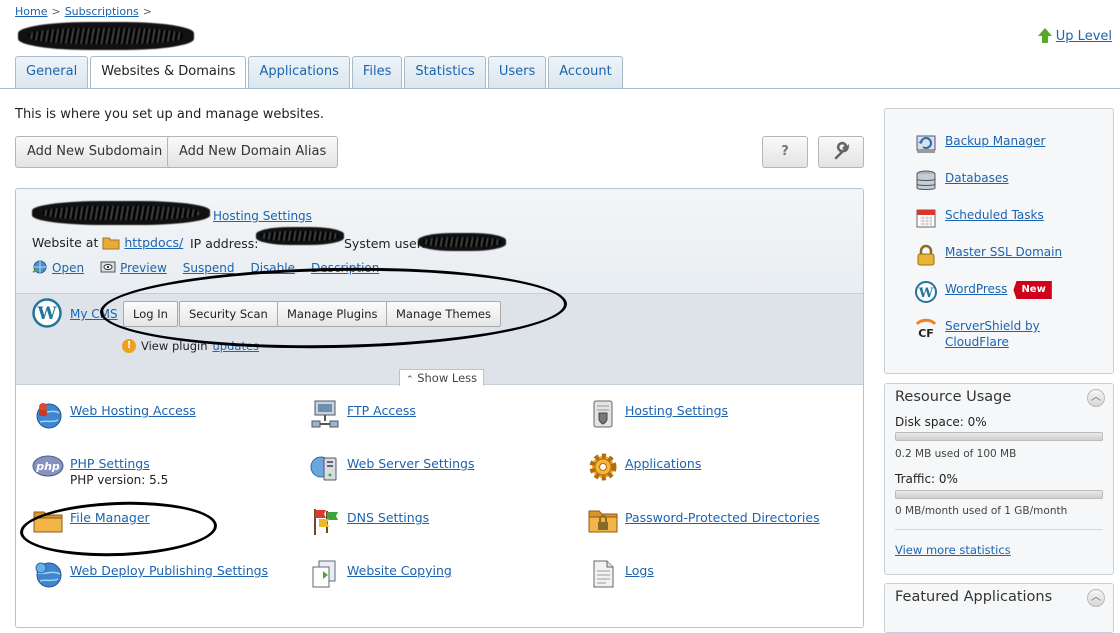 The height and width of the screenshot is (633, 1120). What do you see at coordinates (926, 180) in the screenshot?
I see `database-icon` at bounding box center [926, 180].